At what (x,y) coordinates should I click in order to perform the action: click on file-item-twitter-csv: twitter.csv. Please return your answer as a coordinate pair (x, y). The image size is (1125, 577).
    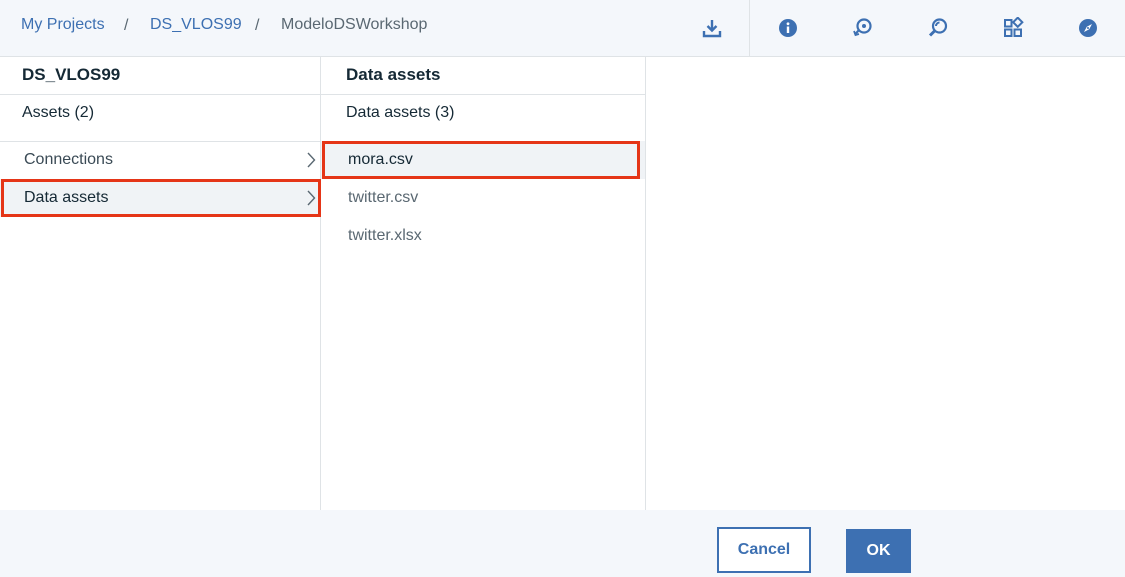
    Looking at the image, I should click on (483, 198).